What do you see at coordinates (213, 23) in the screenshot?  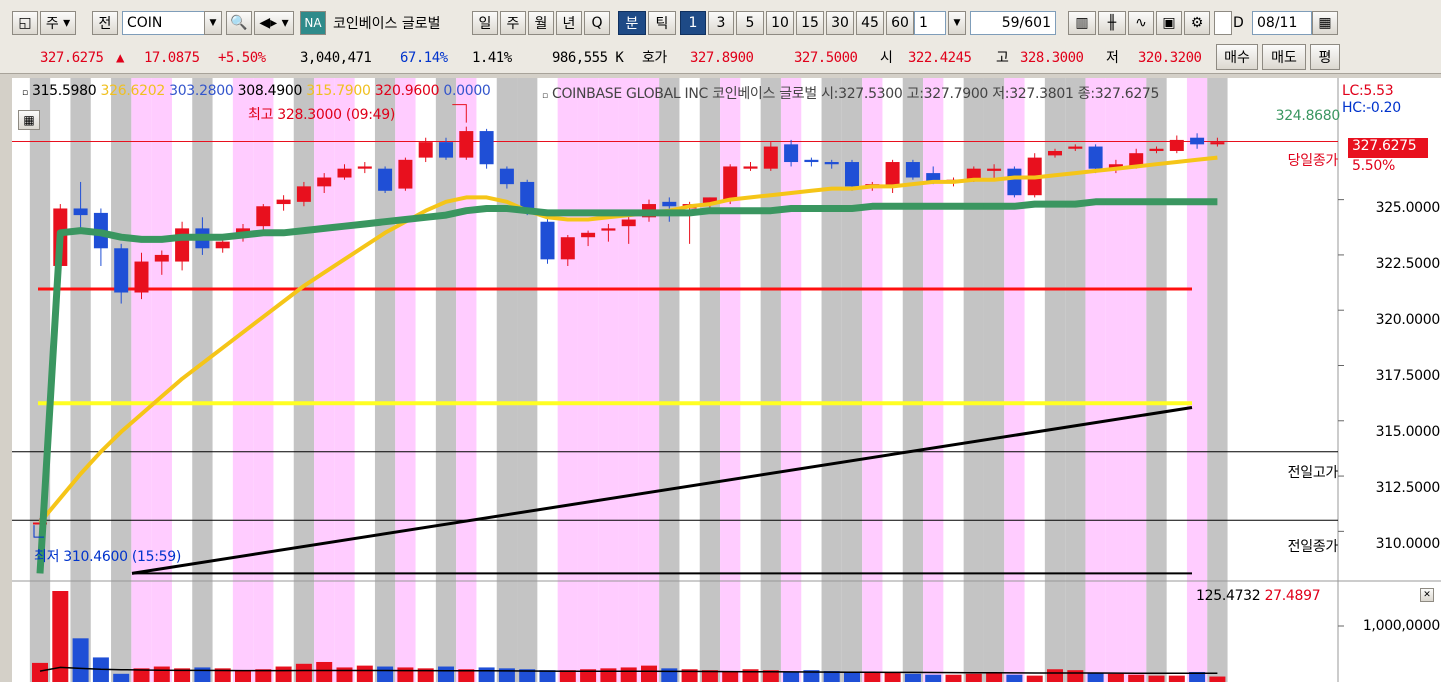 I see `symbol-dropdown-icon: ▼` at bounding box center [213, 23].